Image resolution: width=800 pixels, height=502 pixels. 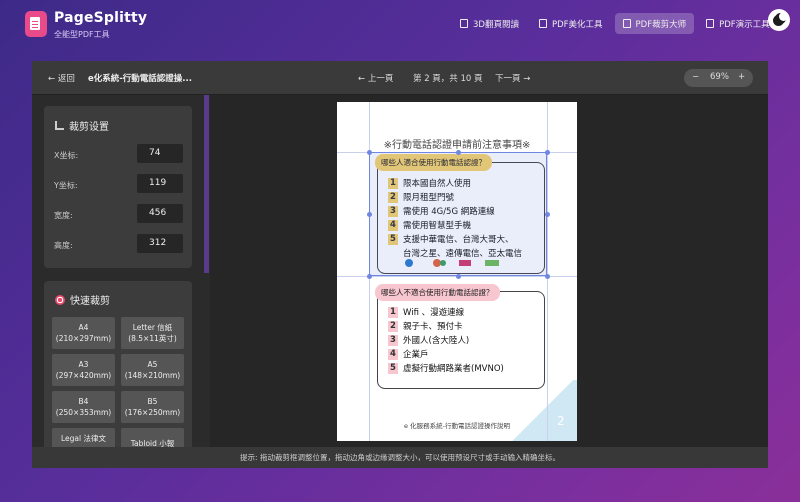 What do you see at coordinates (152, 407) in the screenshot?
I see `preset-b5: B5 (176×250mm)` at bounding box center [152, 407].